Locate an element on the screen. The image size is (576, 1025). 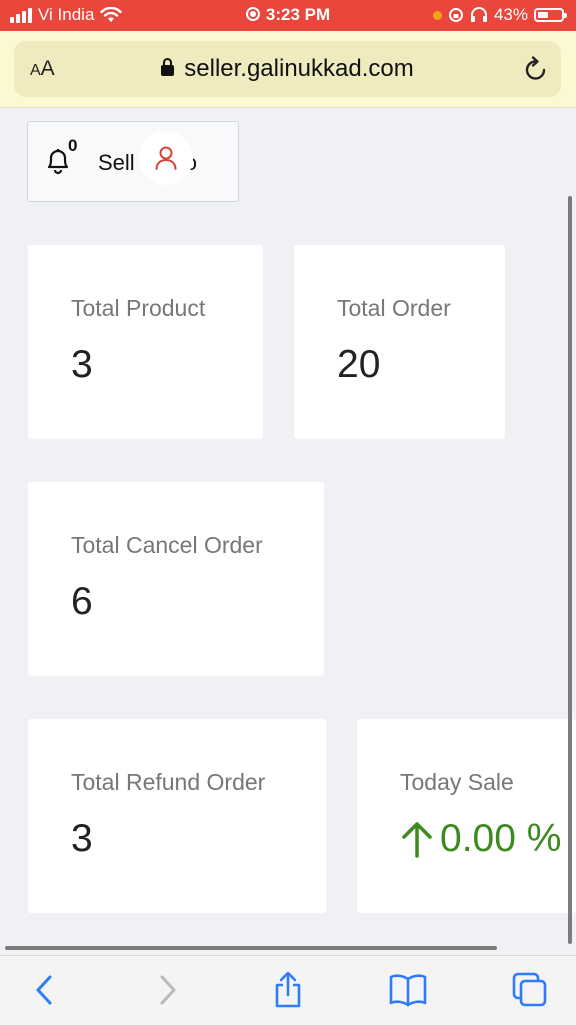
address-bar: AA seller.galinukkad.com is located at coordinates (287, 69).